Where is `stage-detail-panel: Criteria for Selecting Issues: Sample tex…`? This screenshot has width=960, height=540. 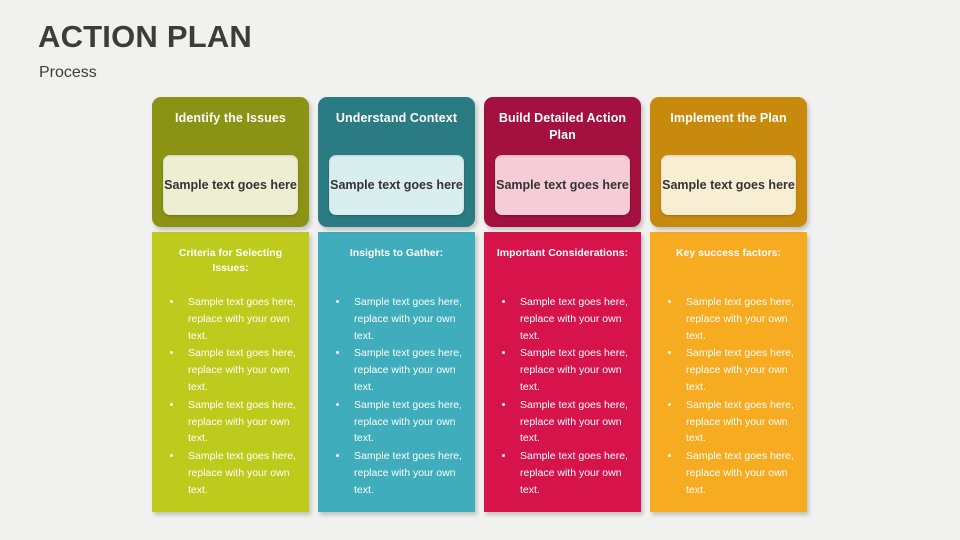 stage-detail-panel: Criteria for Selecting Issues: Sample tex… is located at coordinates (230, 372).